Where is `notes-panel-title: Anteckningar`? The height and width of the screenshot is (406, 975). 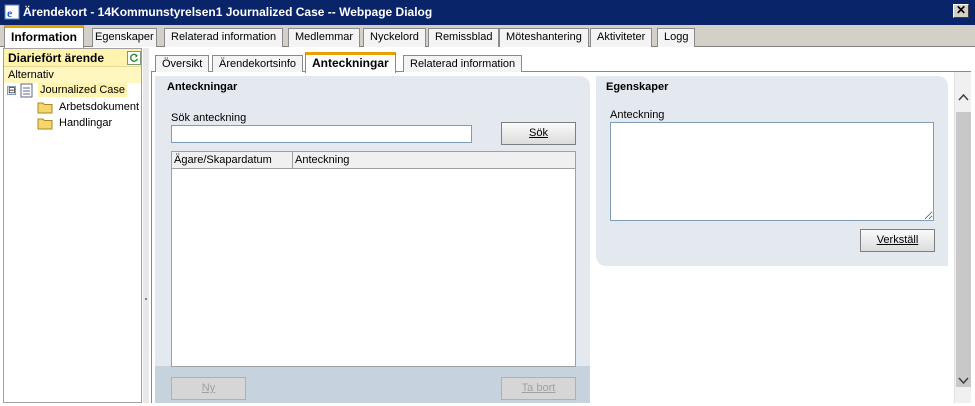
notes-panel-title: Anteckningar is located at coordinates (202, 87).